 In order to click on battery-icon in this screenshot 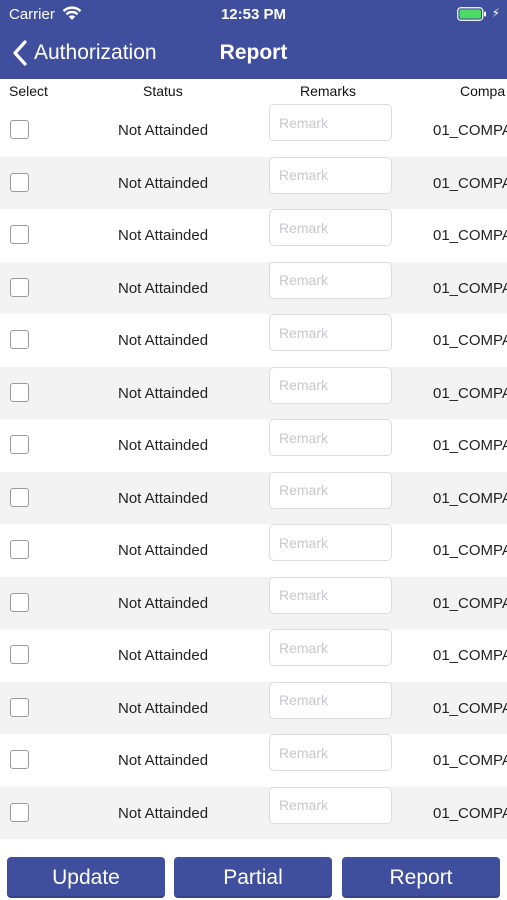, I will do `click(471, 14)`.